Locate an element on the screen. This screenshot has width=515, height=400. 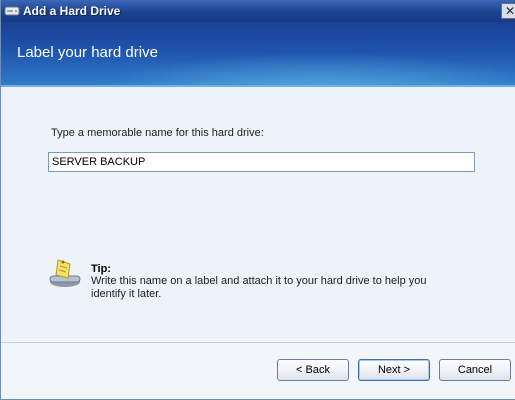
hard-drive-icon is located at coordinates (12, 13).